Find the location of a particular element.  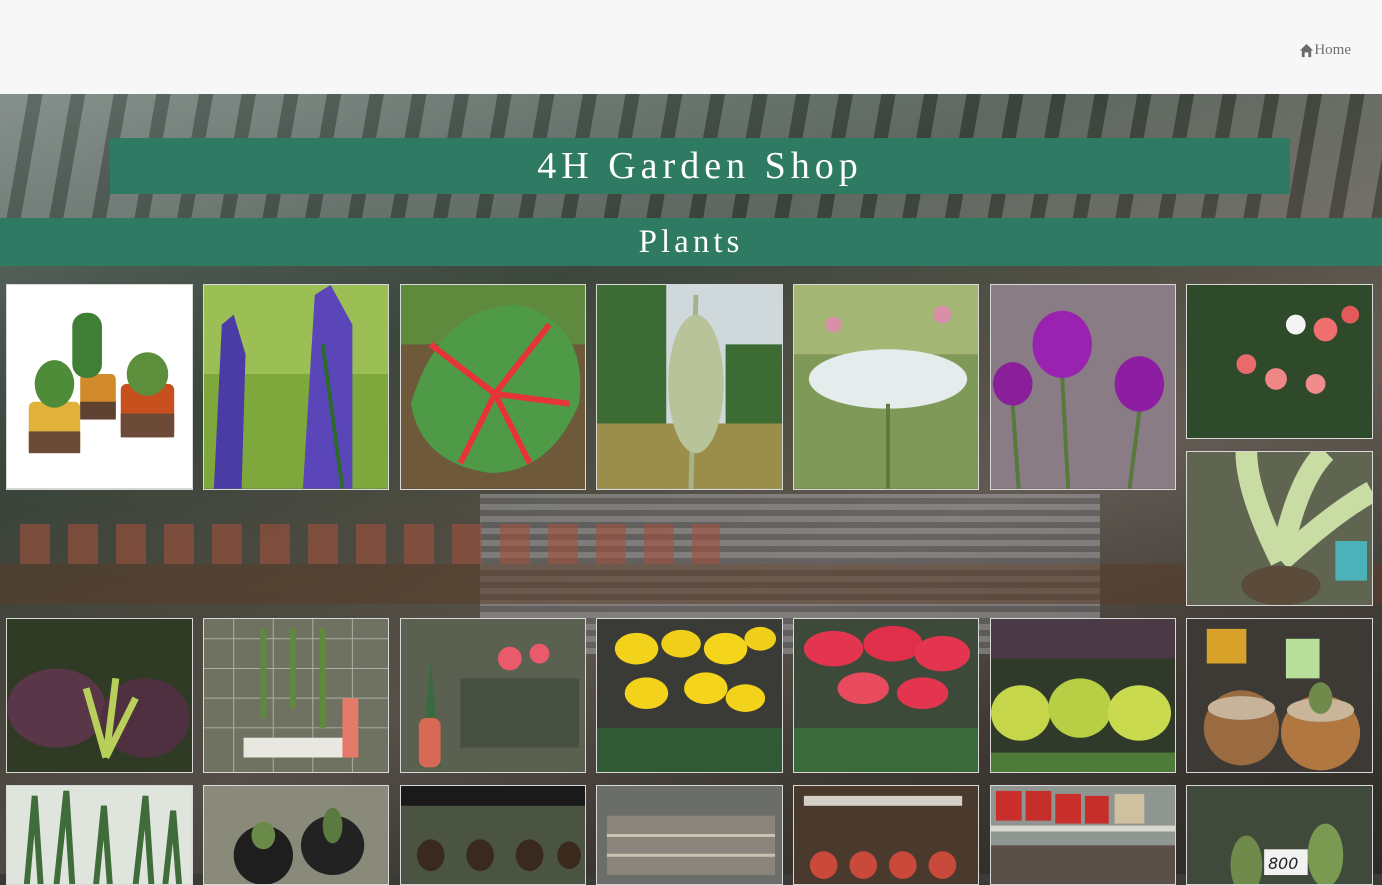

tile-lupine is located at coordinates (296, 387).